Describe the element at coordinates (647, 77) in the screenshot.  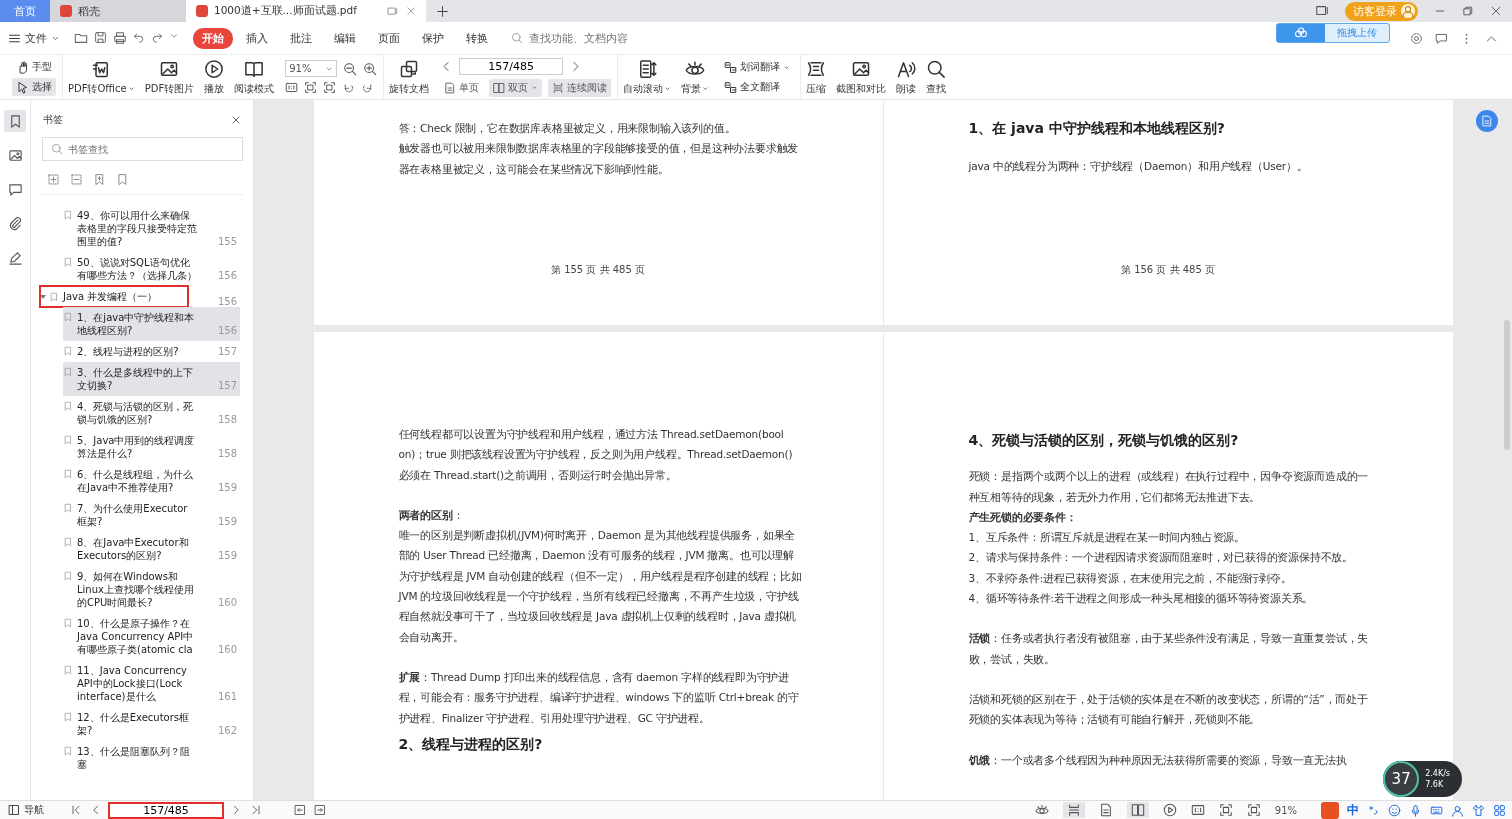
I see `toolbar-button: 自动滚动` at that location.